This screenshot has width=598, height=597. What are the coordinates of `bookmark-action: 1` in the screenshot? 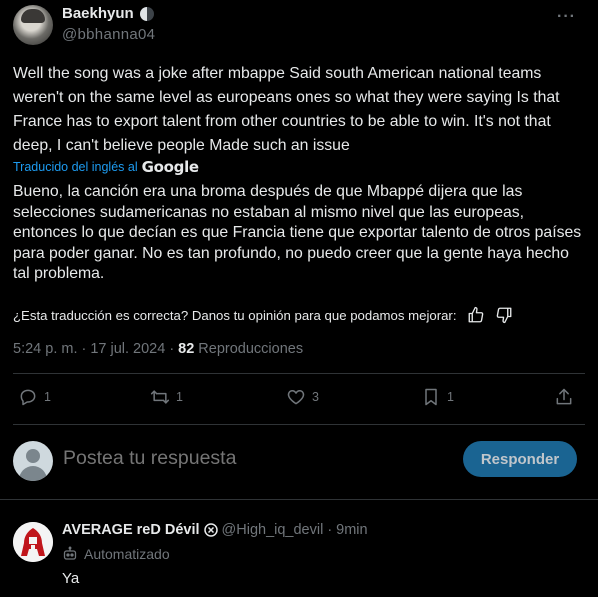 It's located at (437, 397).